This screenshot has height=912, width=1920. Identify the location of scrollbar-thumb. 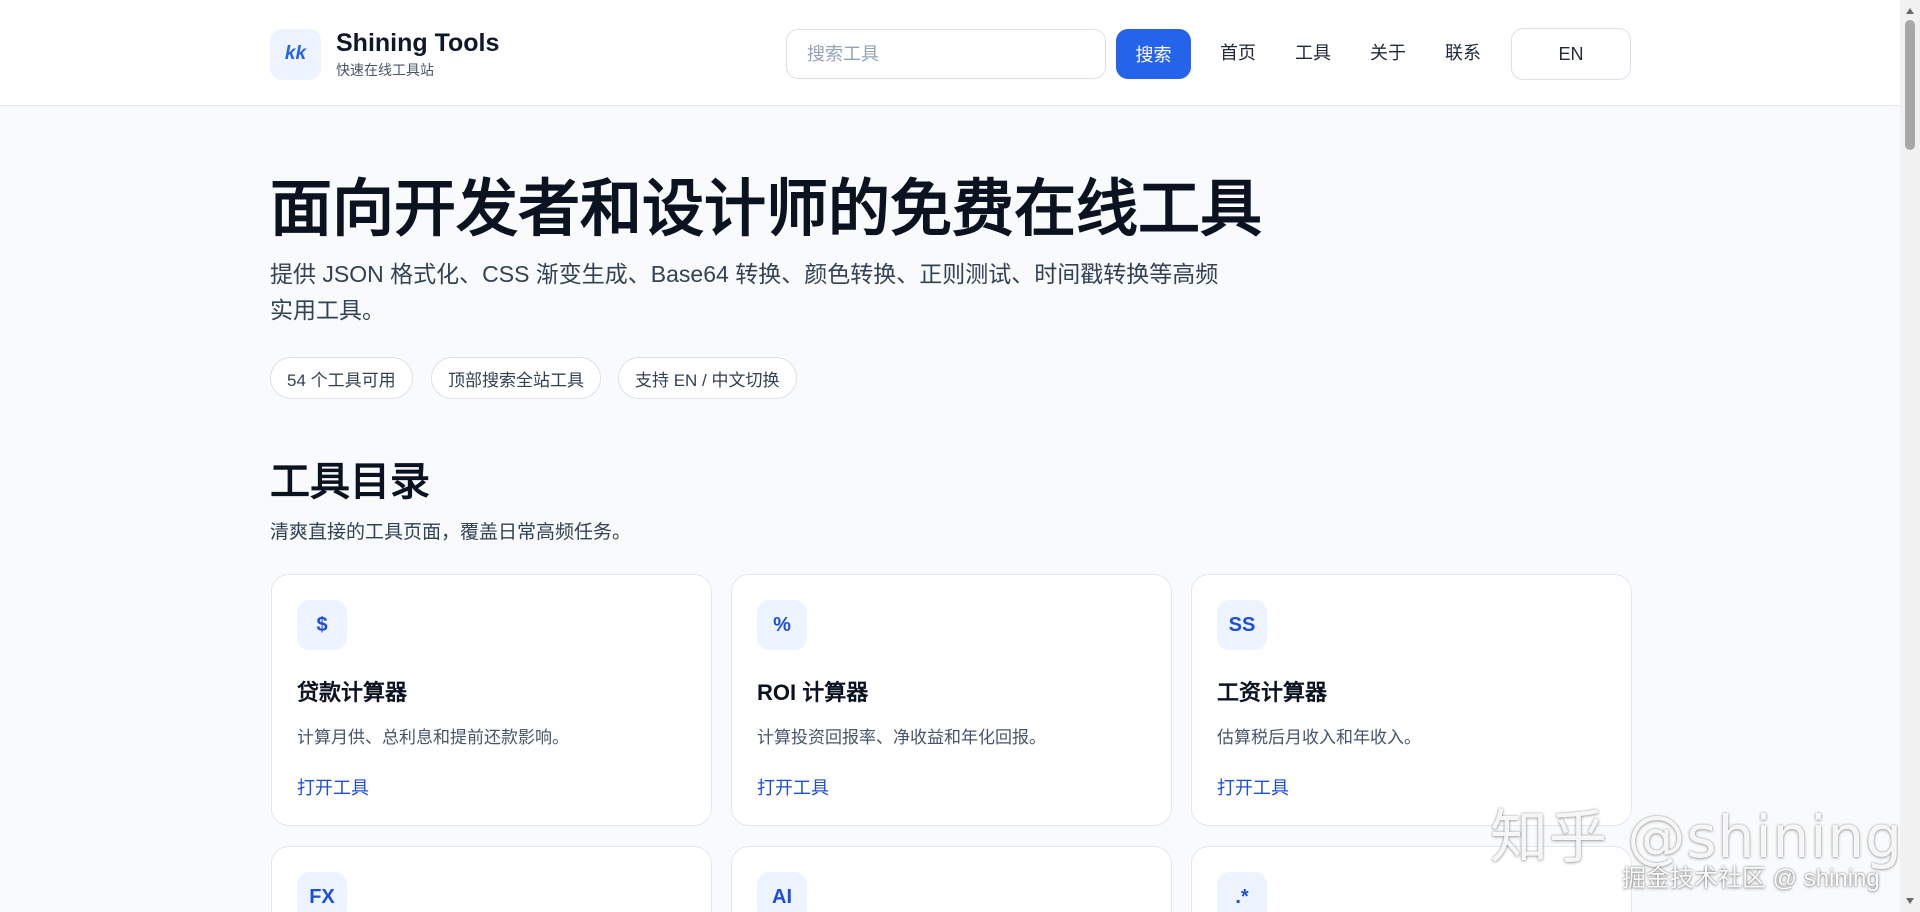
(1910, 85).